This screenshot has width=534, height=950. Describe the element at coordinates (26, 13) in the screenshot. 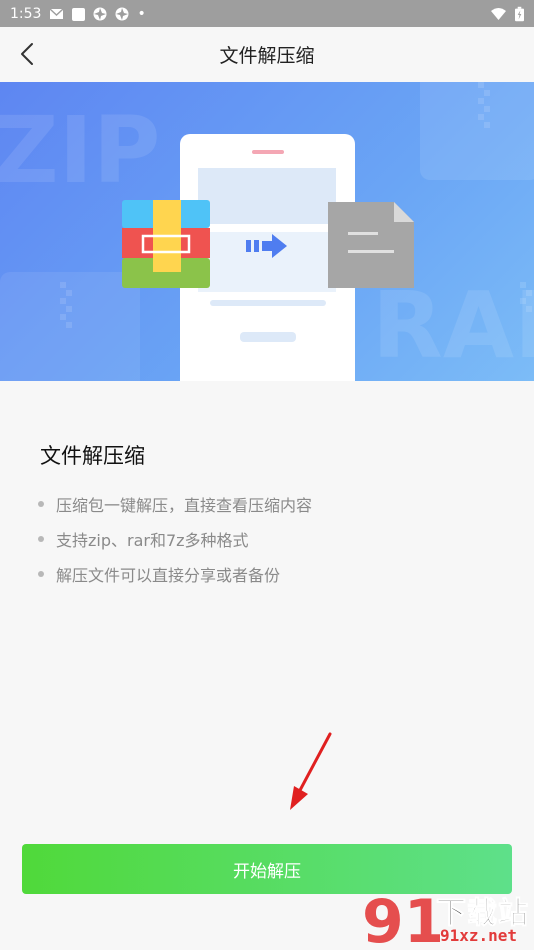

I see `status-time: 1:53` at that location.